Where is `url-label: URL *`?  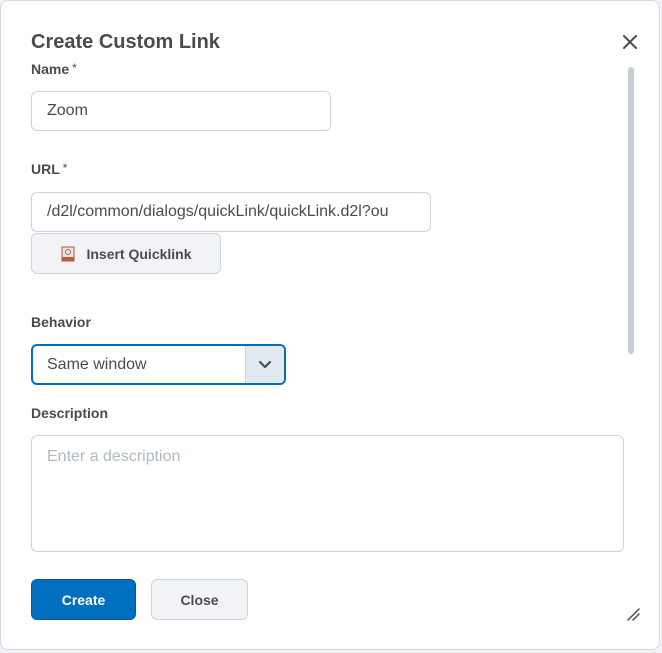
url-label: URL * is located at coordinates (49, 169).